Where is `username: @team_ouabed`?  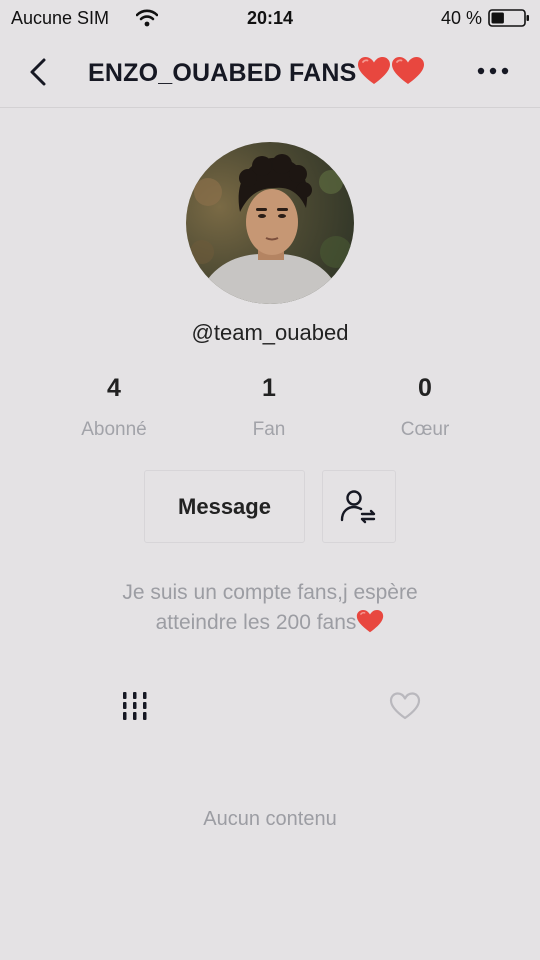
username: @team_ouabed is located at coordinates (270, 332).